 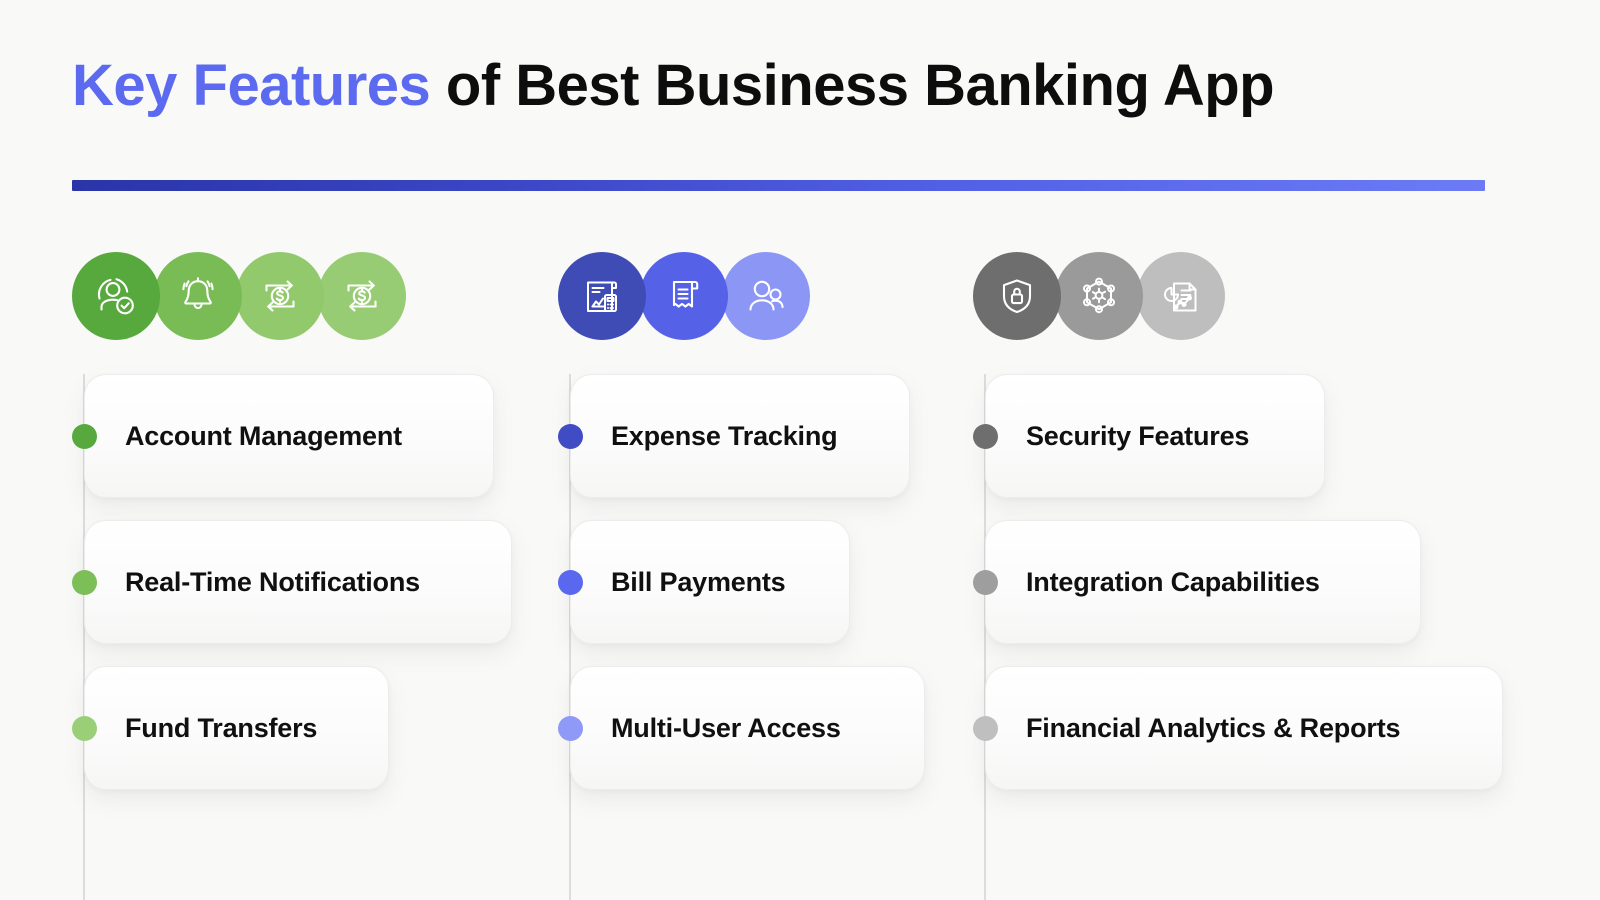 I want to click on icon-cluster-security, so click(x=1253, y=296).